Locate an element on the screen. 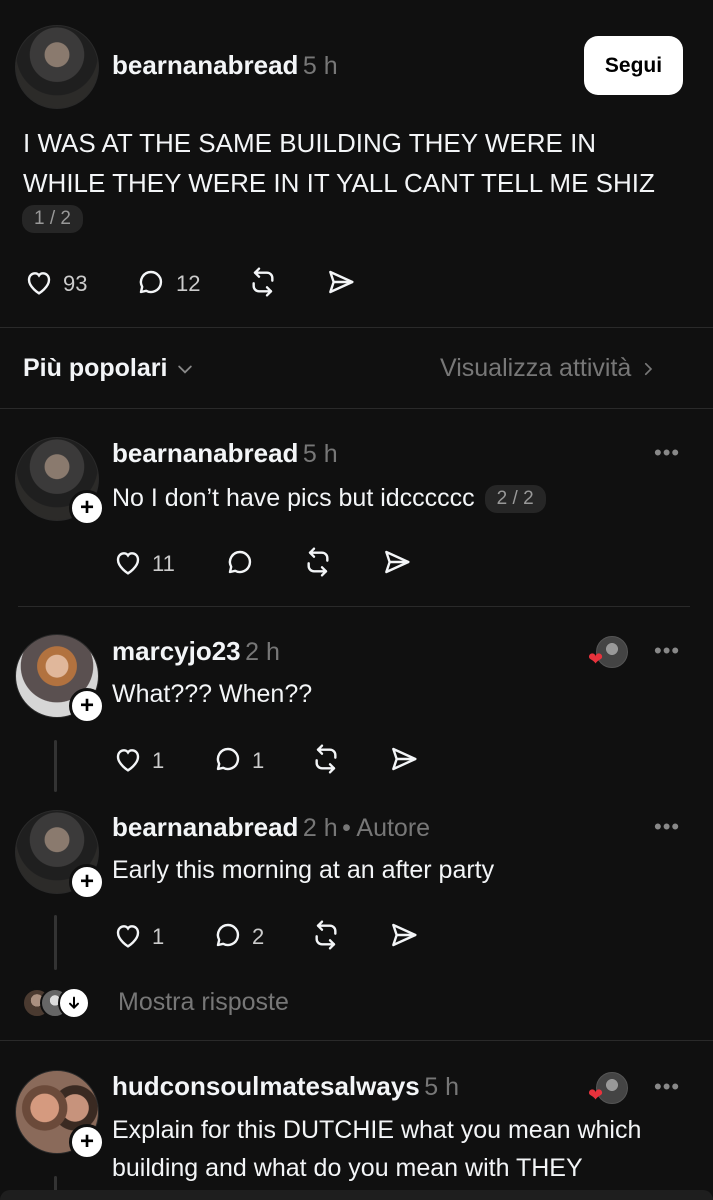  replier-avatars is located at coordinates (57, 1003).